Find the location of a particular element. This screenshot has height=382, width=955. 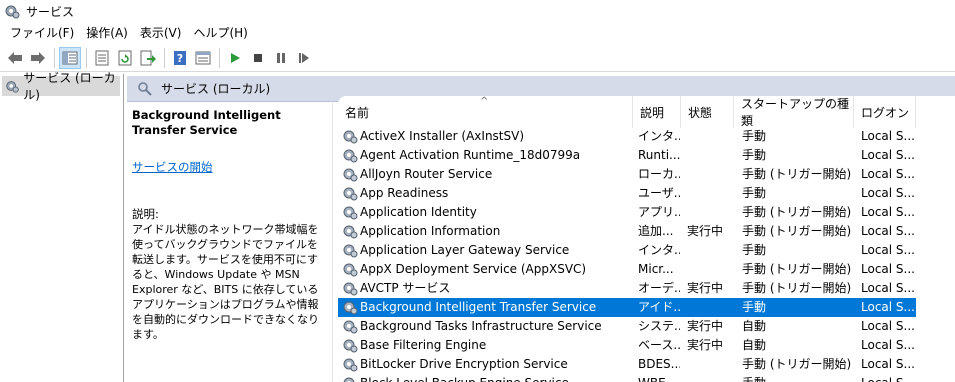

forward-arrow-icon is located at coordinates (38, 58).